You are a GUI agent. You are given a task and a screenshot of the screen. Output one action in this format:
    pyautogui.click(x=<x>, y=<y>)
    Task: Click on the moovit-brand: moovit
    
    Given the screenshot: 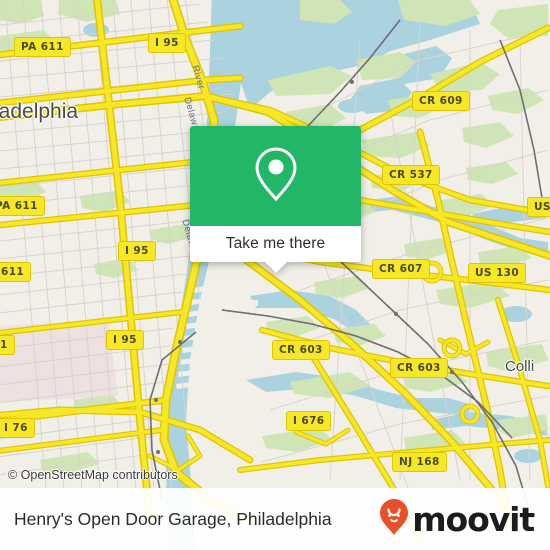 What is the action you would take?
    pyautogui.click(x=457, y=519)
    